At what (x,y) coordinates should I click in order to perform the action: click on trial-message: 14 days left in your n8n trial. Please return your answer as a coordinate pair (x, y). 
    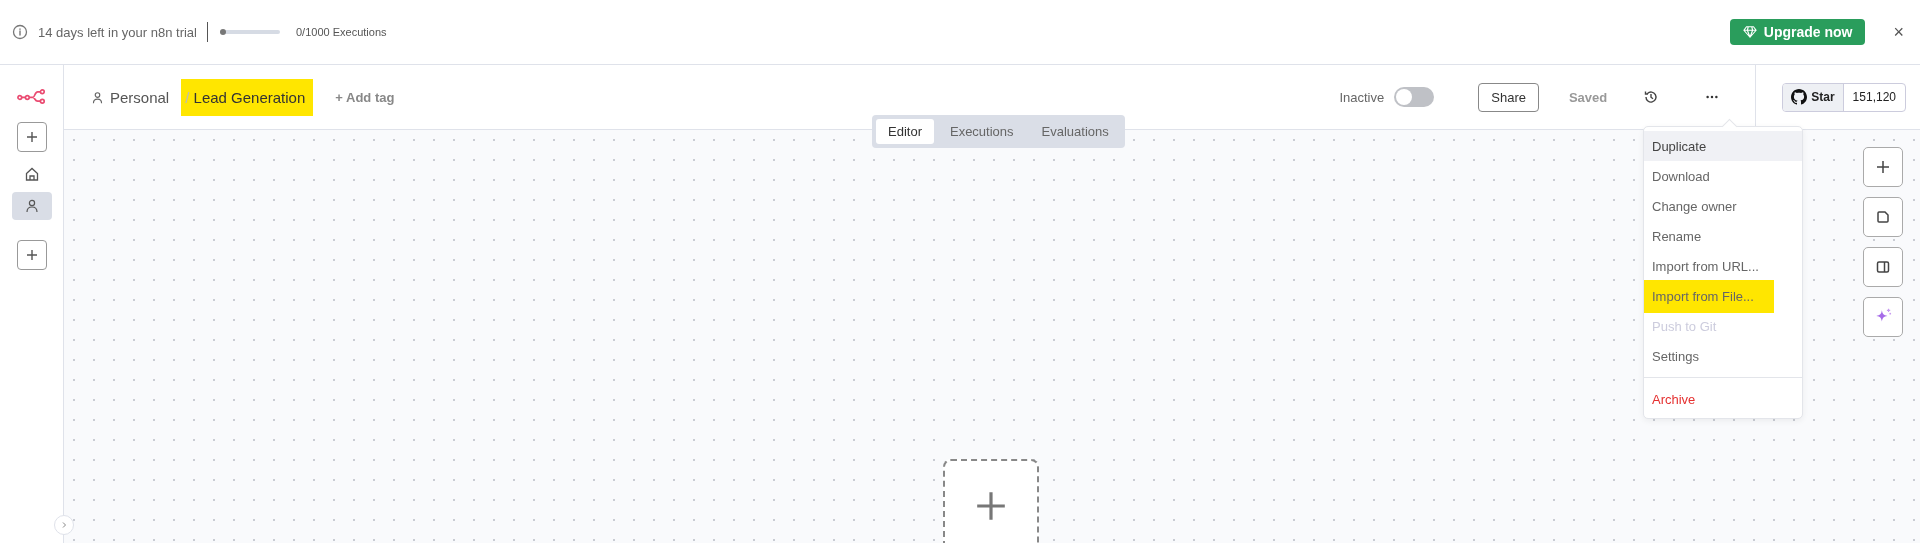
    Looking at the image, I should click on (117, 32).